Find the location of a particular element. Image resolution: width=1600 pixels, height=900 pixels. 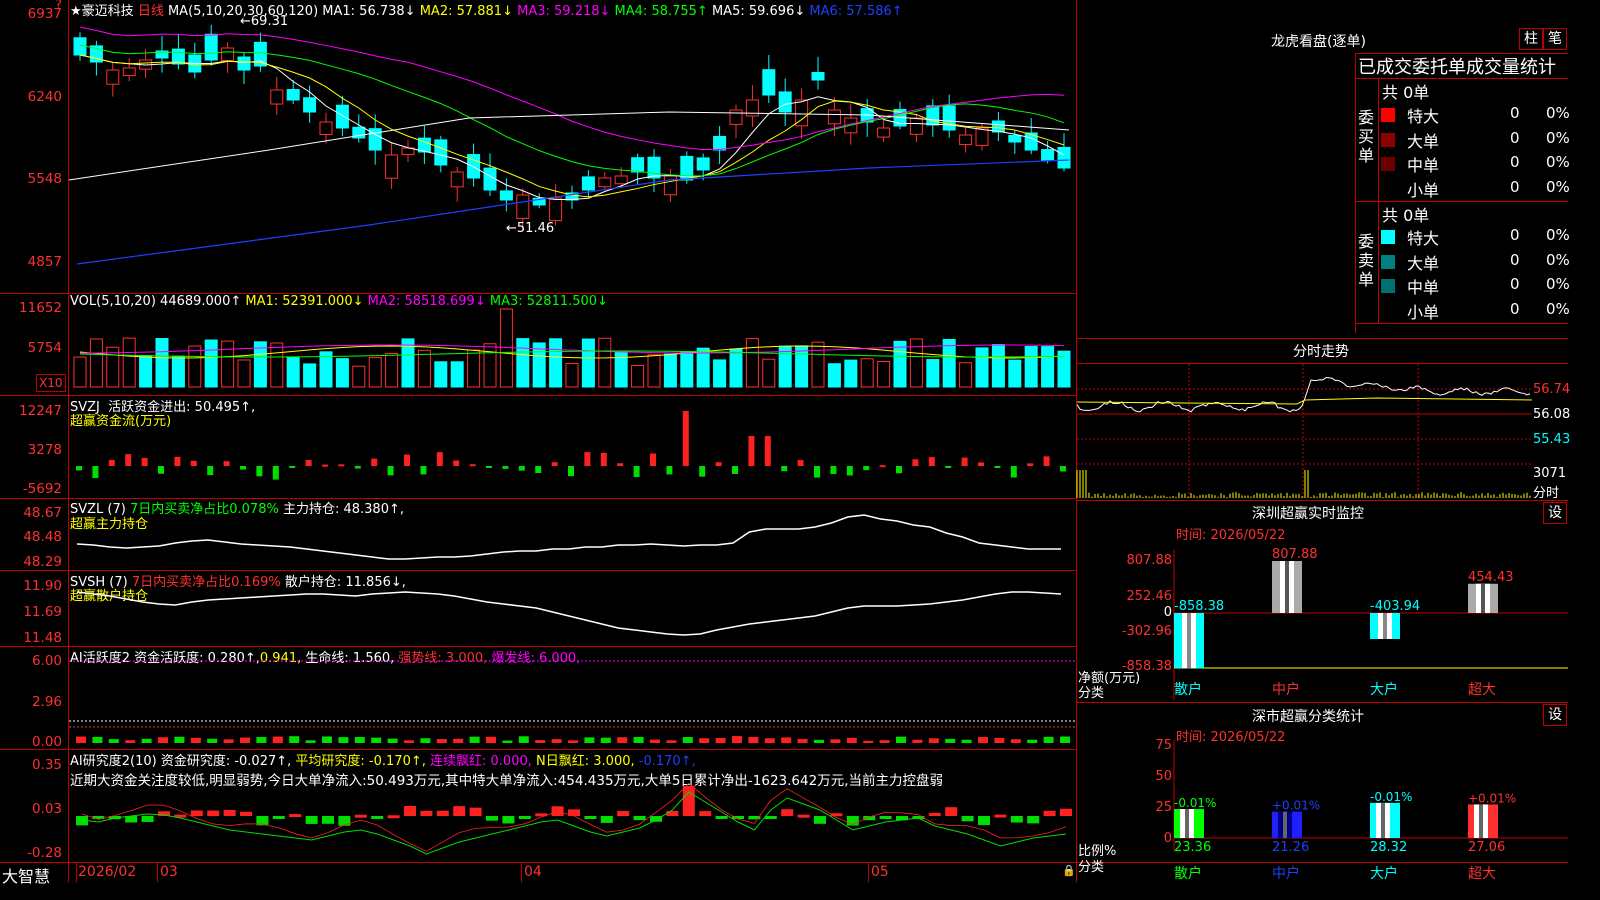

class-stat-title: 深市超赢分类统计 is located at coordinates (1308, 717).